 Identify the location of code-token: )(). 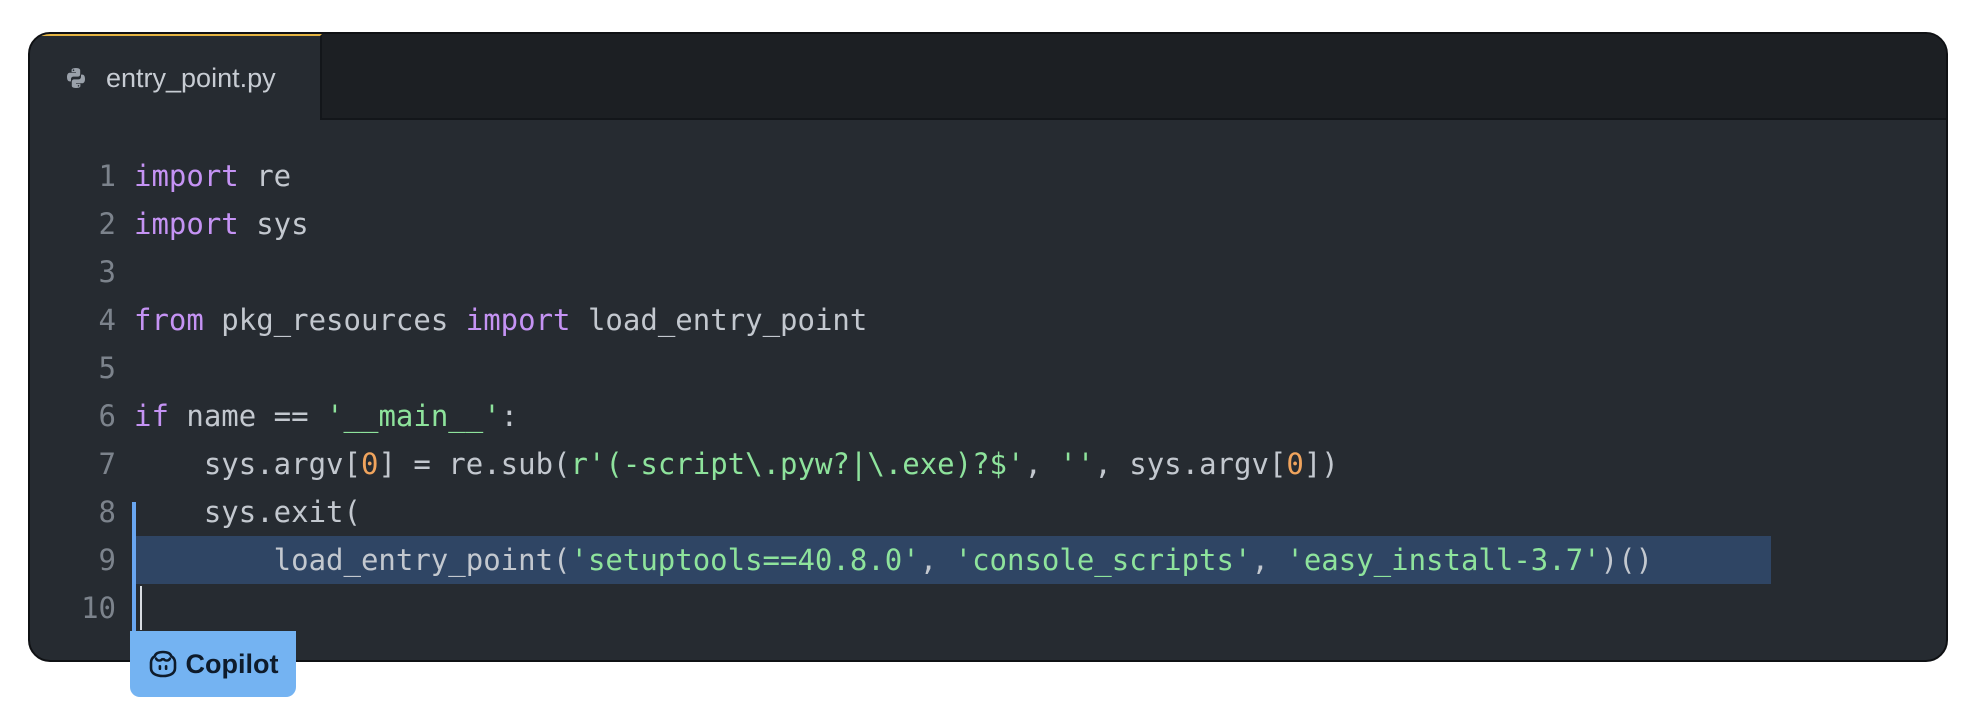
(1627, 560).